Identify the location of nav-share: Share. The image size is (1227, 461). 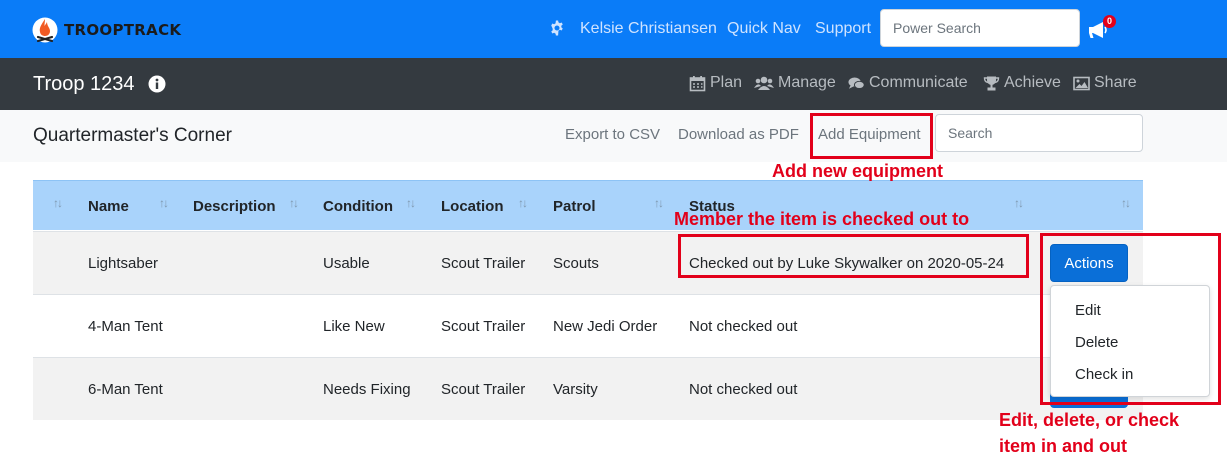
(1105, 83).